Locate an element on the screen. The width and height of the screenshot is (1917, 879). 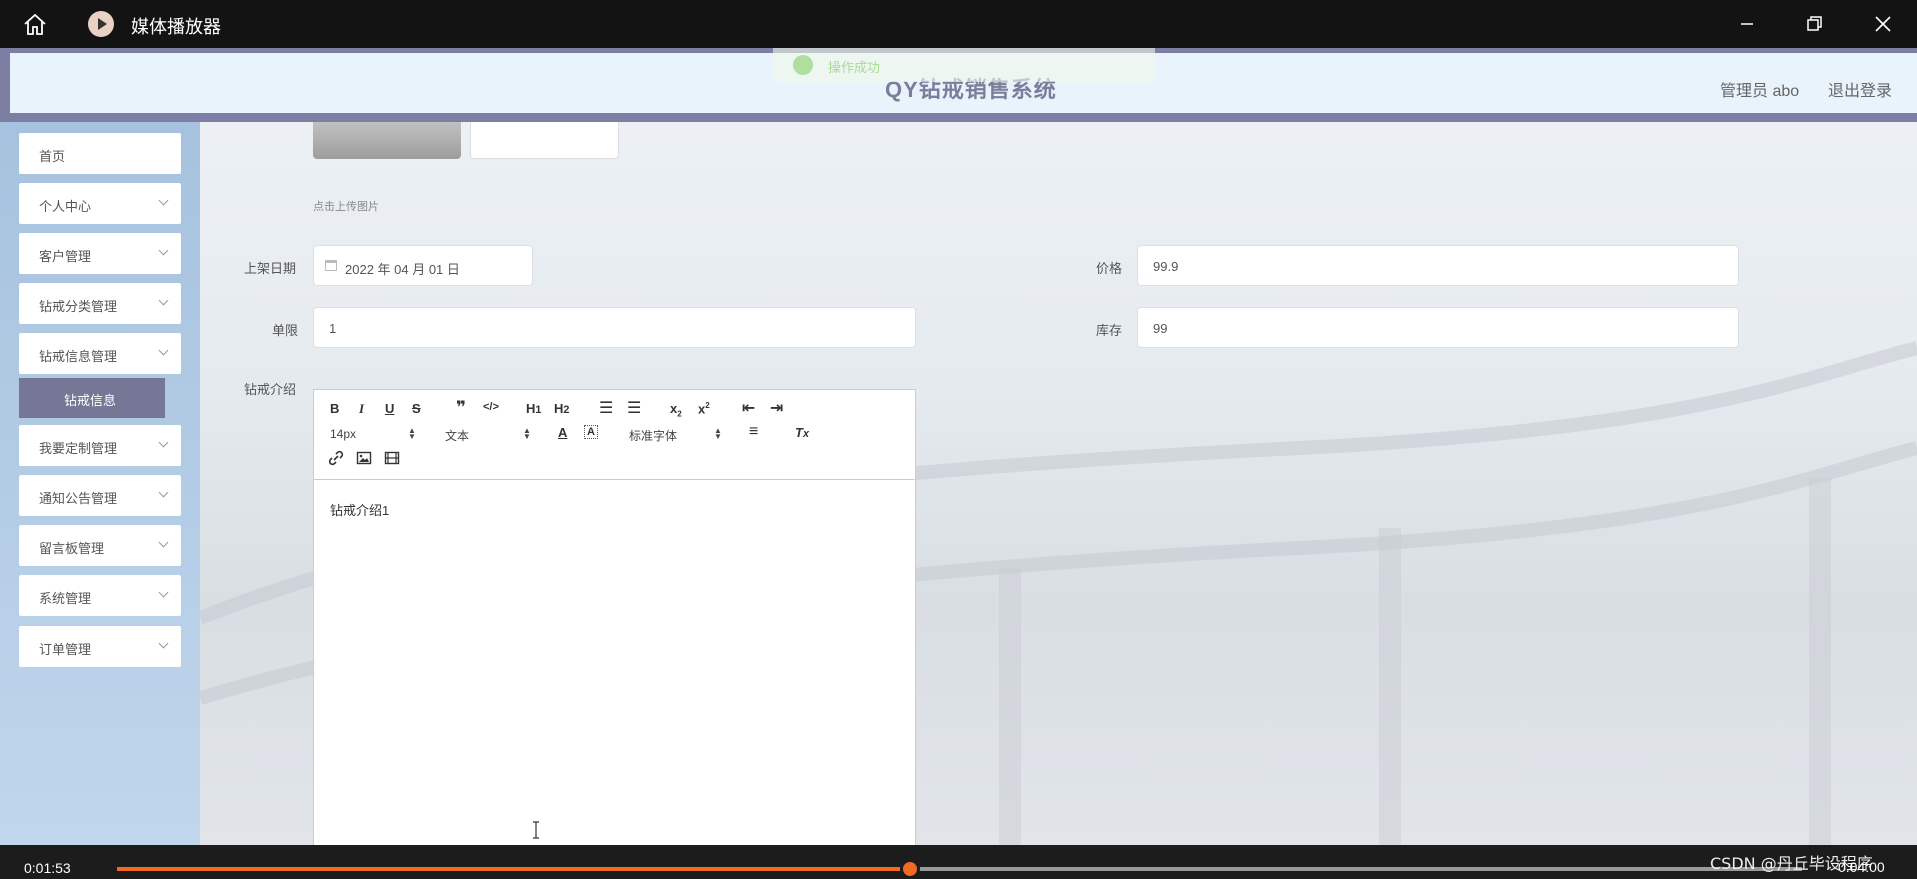
sidebar-item-label: 个人中心 is located at coordinates (65, 206).